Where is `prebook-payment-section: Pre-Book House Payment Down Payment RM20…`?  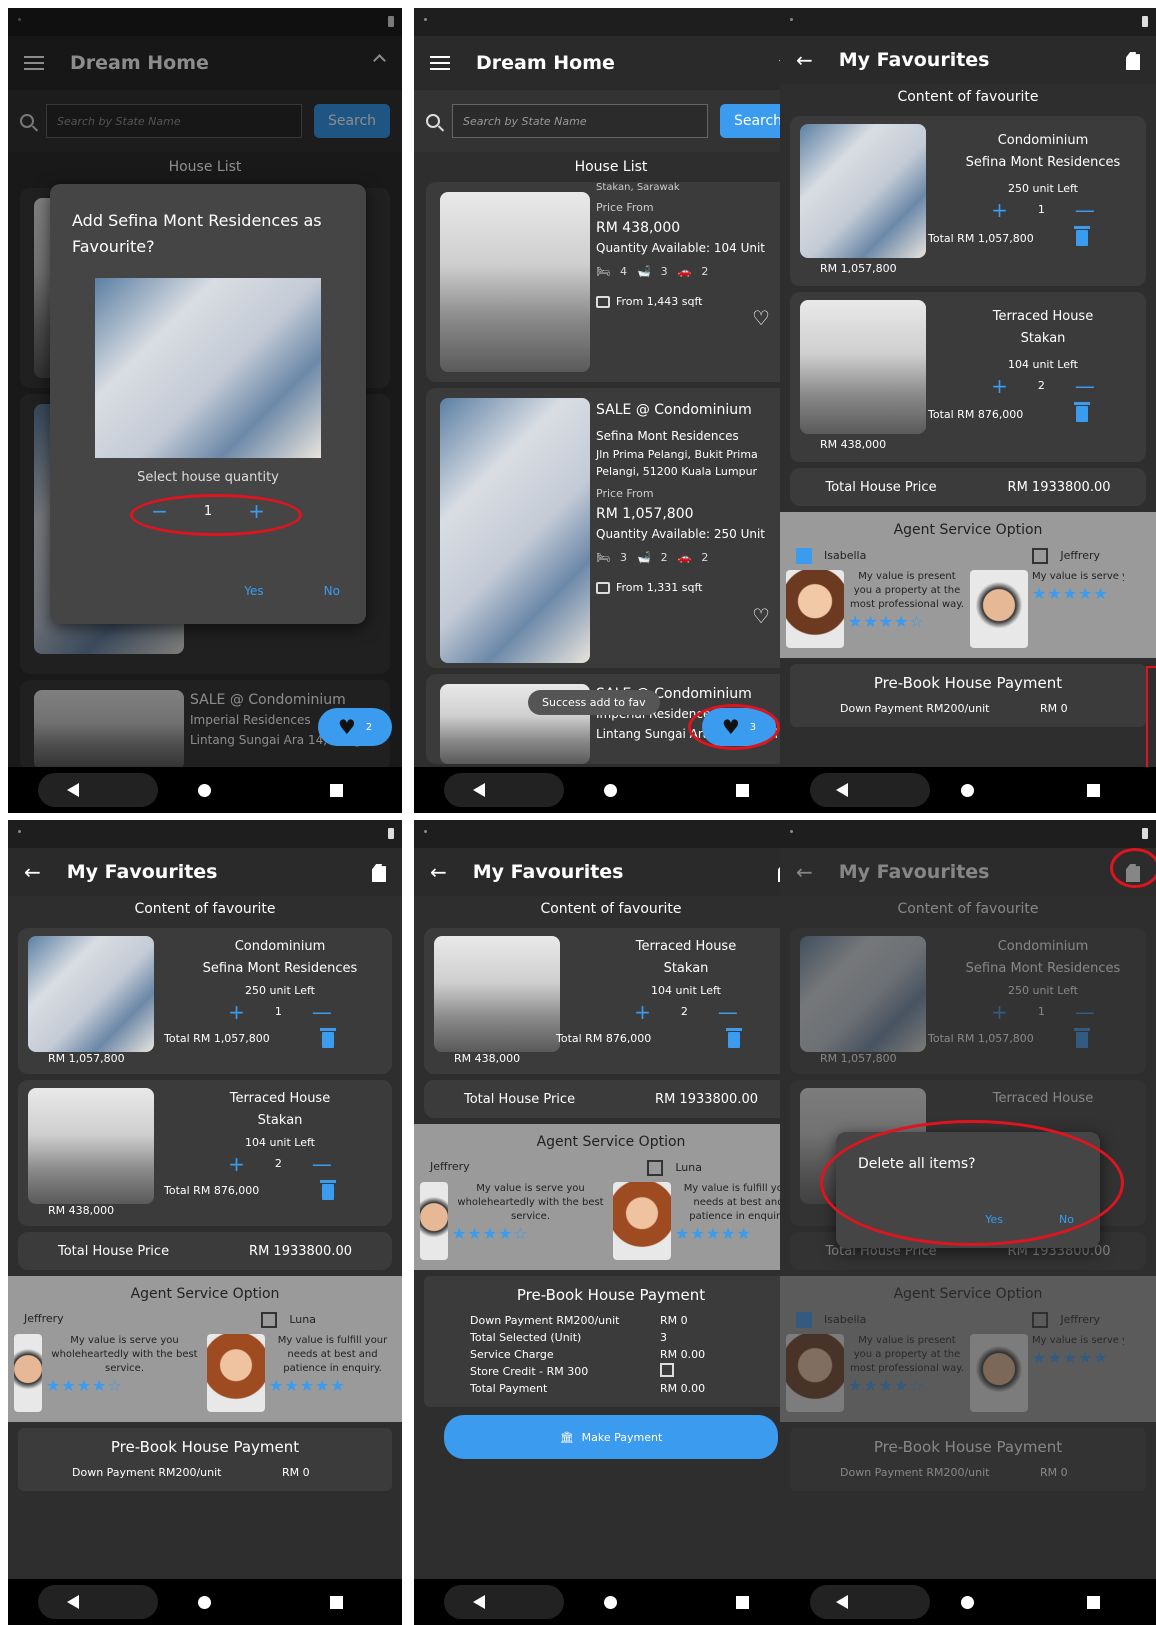 prebook-payment-section: Pre-Book House Payment Down Payment RM20… is located at coordinates (968, 695).